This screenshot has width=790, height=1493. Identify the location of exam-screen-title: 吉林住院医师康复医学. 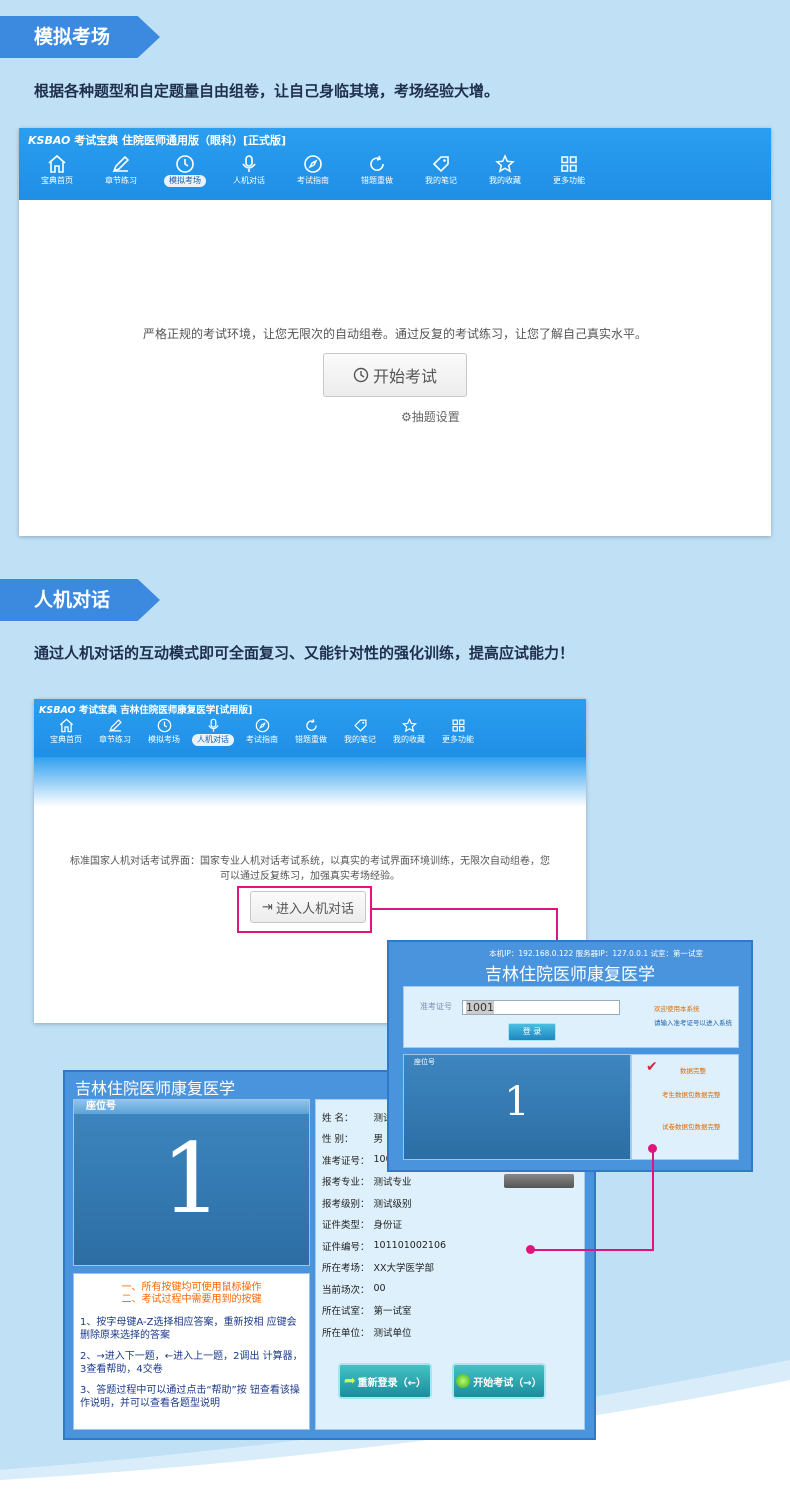
(155, 1088).